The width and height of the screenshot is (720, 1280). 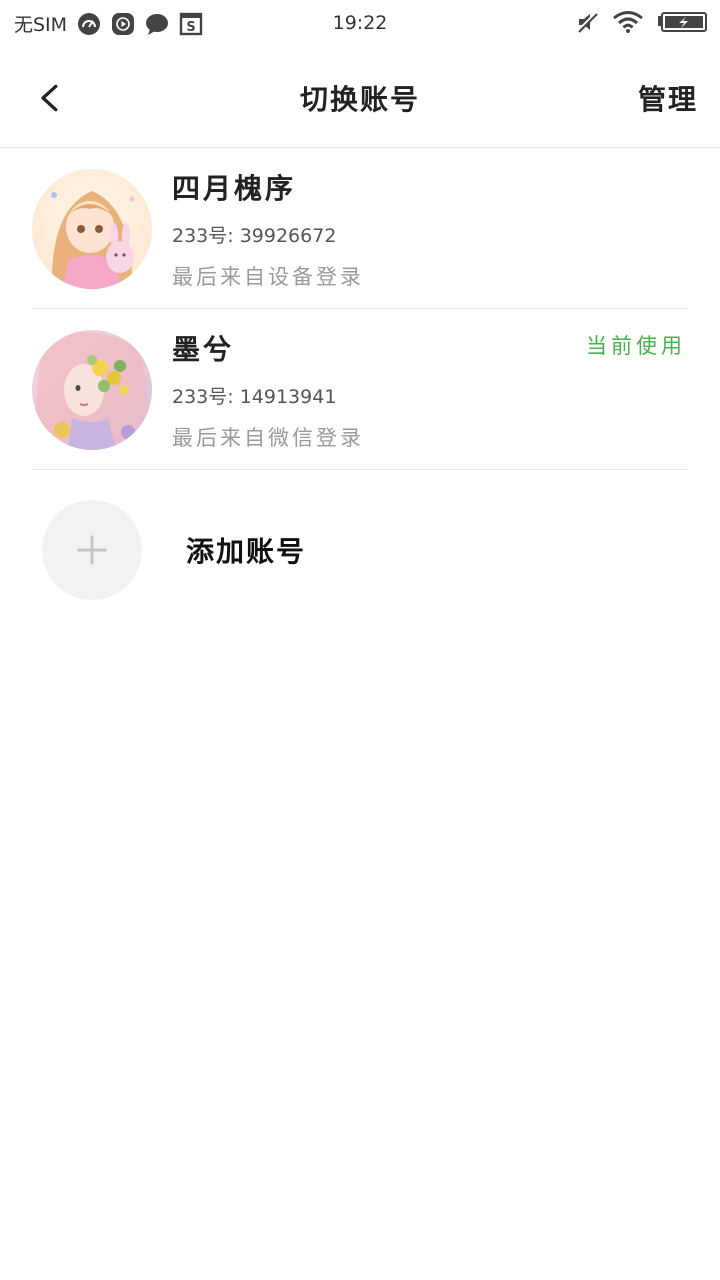 What do you see at coordinates (360, 550) in the screenshot?
I see `add-account-button: 添加账号` at bounding box center [360, 550].